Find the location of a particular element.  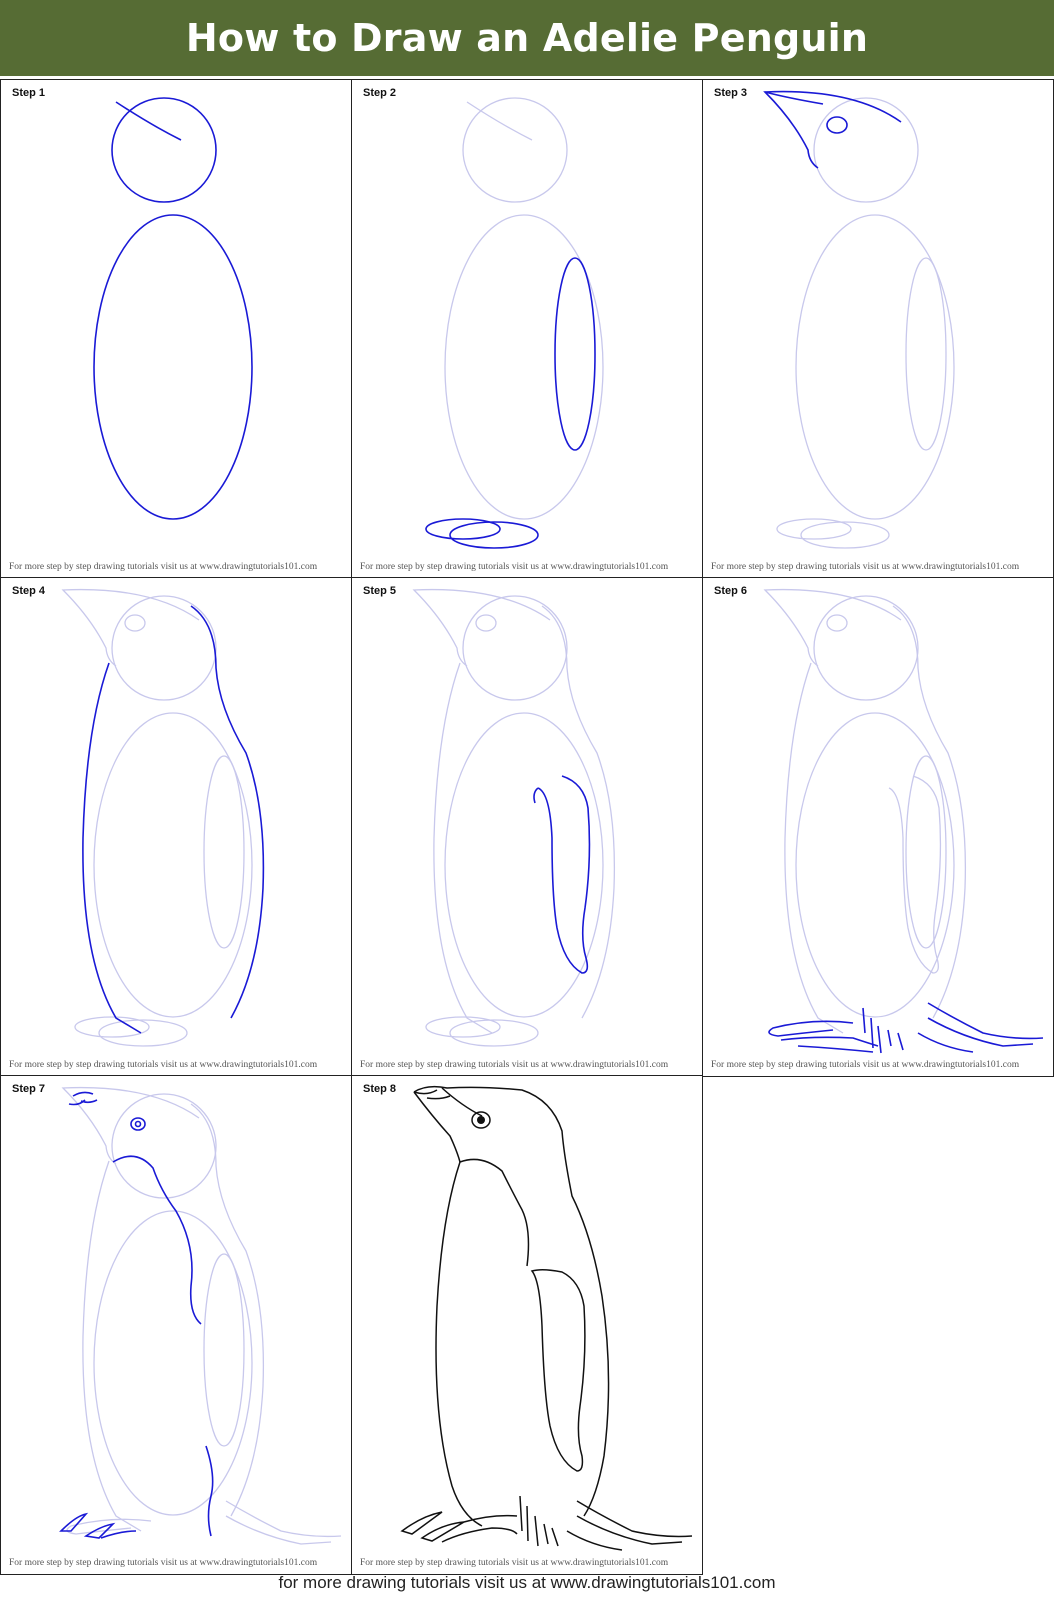

step-1-drawing is located at coordinates (173, 308).